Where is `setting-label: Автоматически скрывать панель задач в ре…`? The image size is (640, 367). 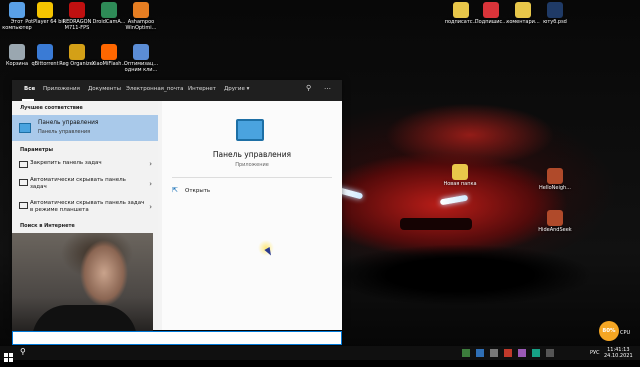 setting-label: Автоматически скрывать панель задач в ре… is located at coordinates (87, 206).